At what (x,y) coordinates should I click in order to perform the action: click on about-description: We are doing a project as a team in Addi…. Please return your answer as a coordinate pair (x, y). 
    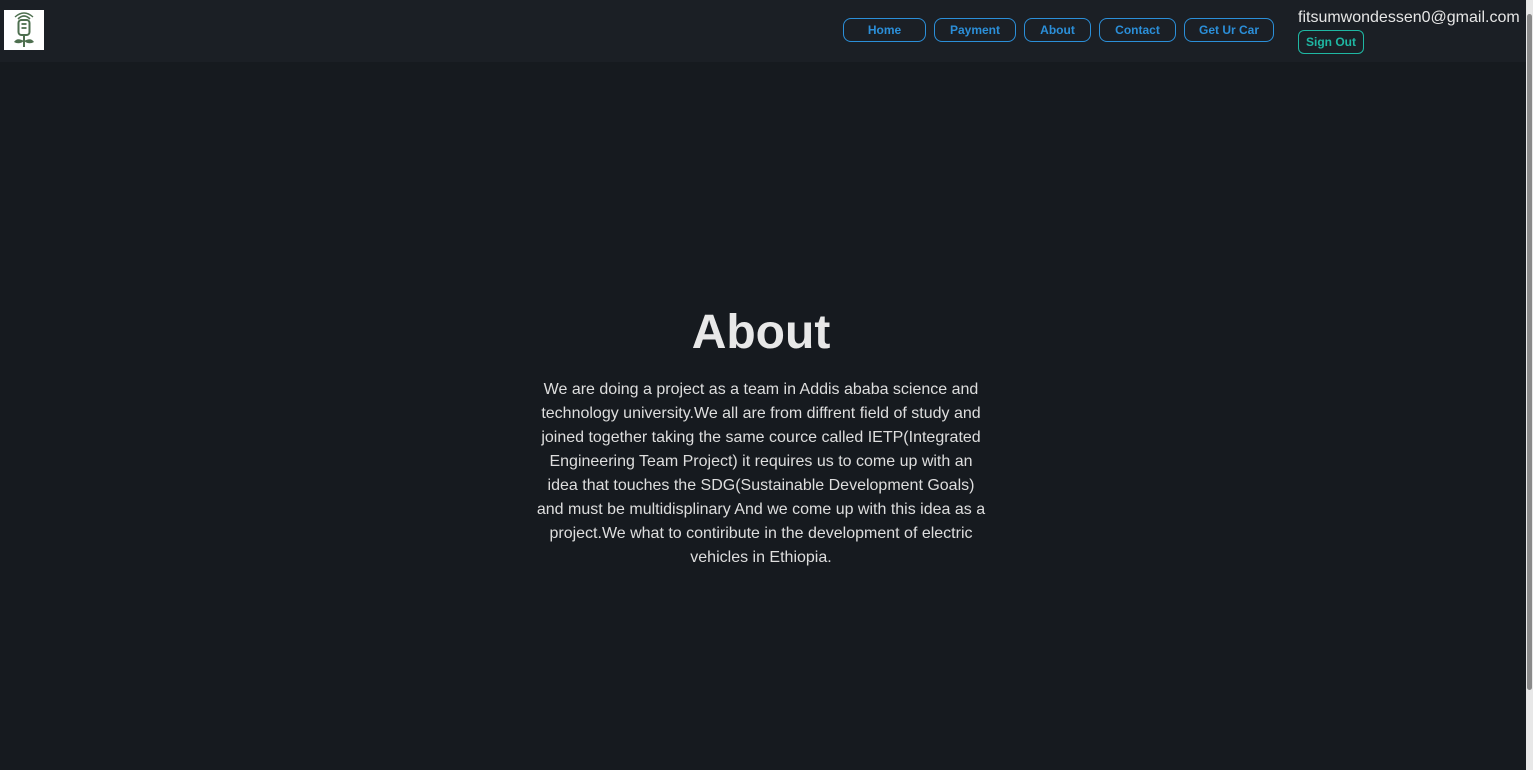
    Looking at the image, I should click on (761, 473).